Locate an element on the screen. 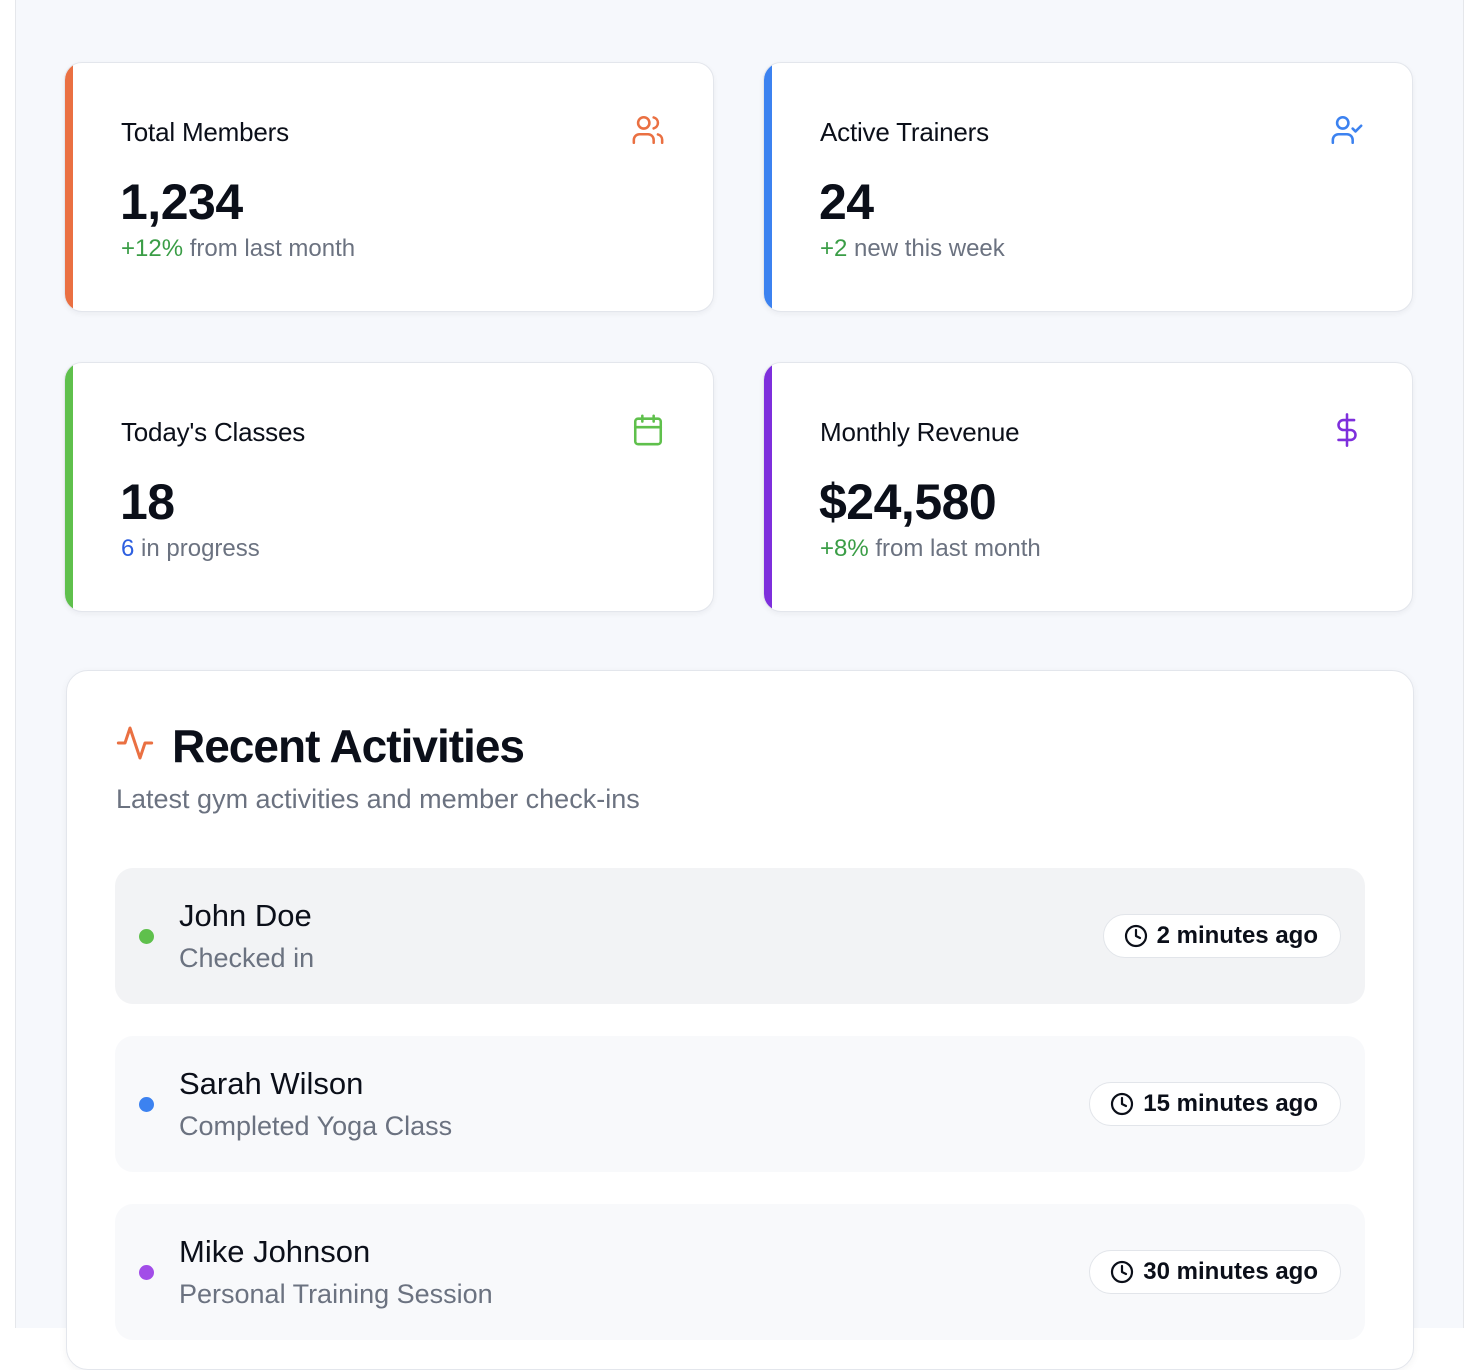  time-label: 30 minutes ago is located at coordinates (1230, 1271).